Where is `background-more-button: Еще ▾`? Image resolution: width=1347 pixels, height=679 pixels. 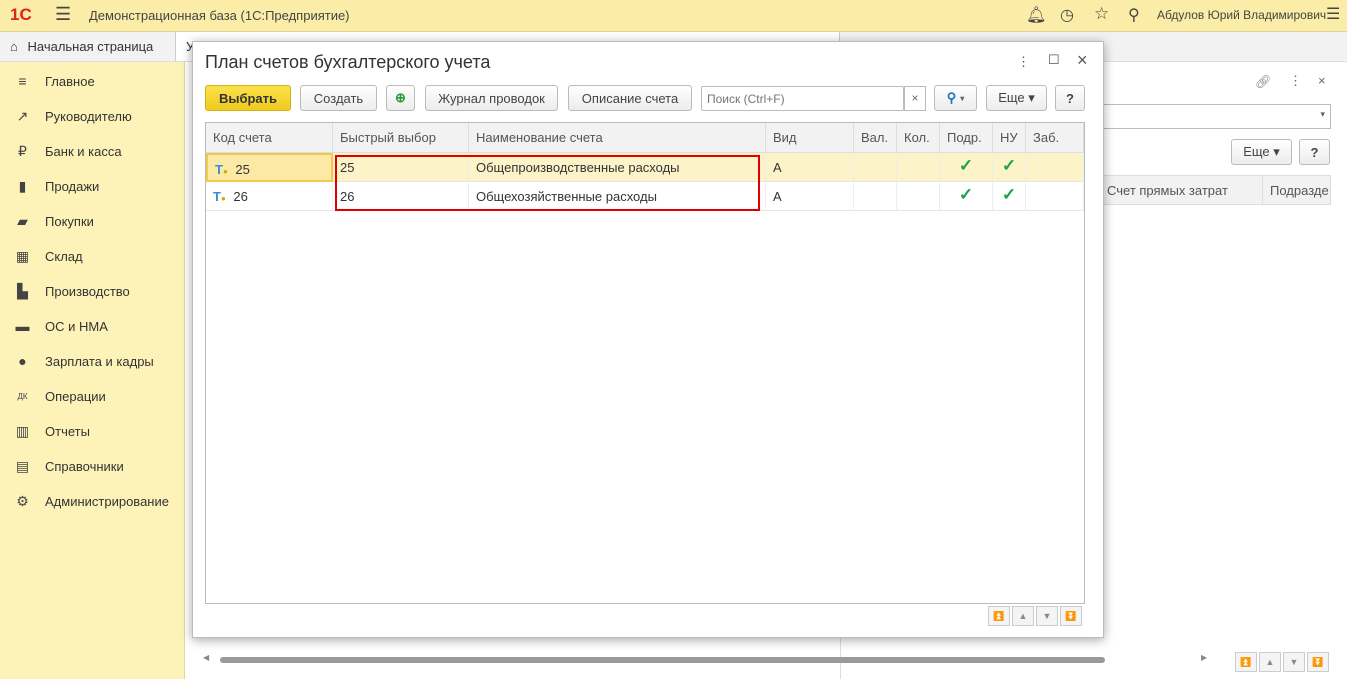
background-more-button: Еще ▾ is located at coordinates (1261, 152).